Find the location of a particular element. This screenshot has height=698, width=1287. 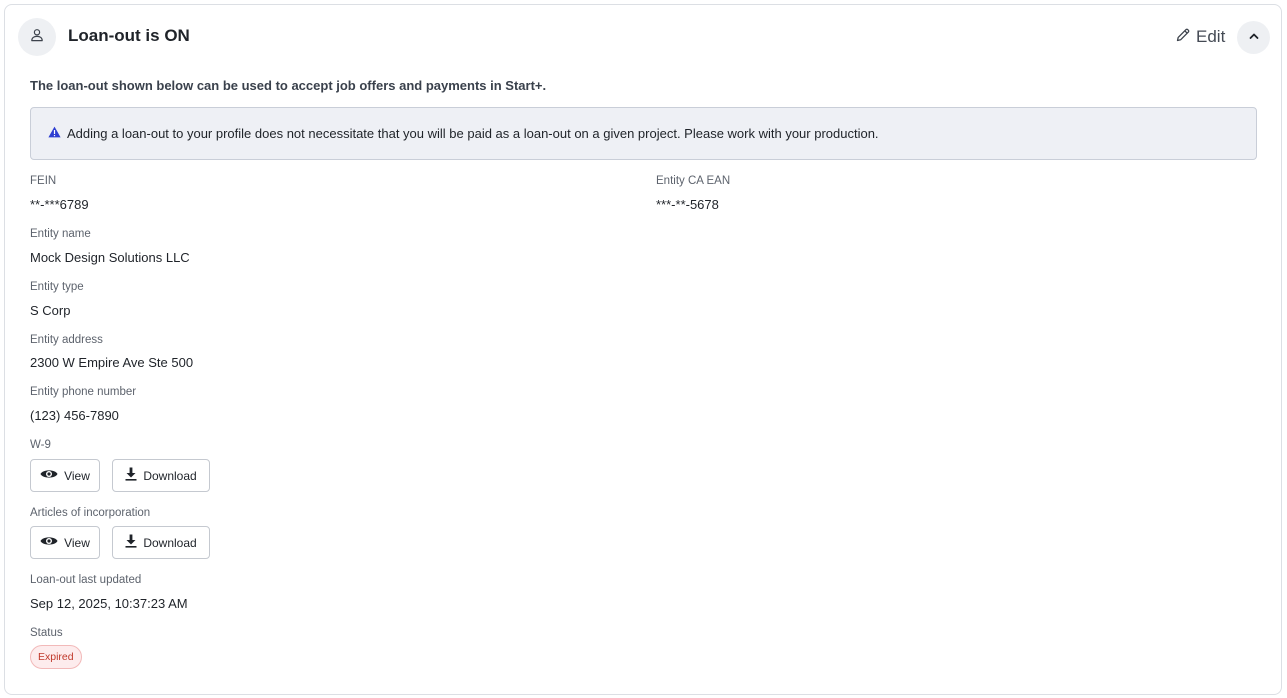

page-title: Loan-out is ON is located at coordinates (129, 35).